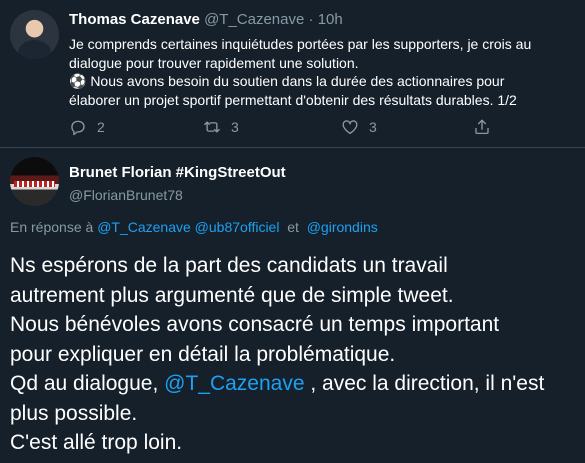 This screenshot has height=463, width=585. Describe the element at coordinates (177, 172) in the screenshot. I see `author-name: Brunet Florian #KingStreetOut` at that location.